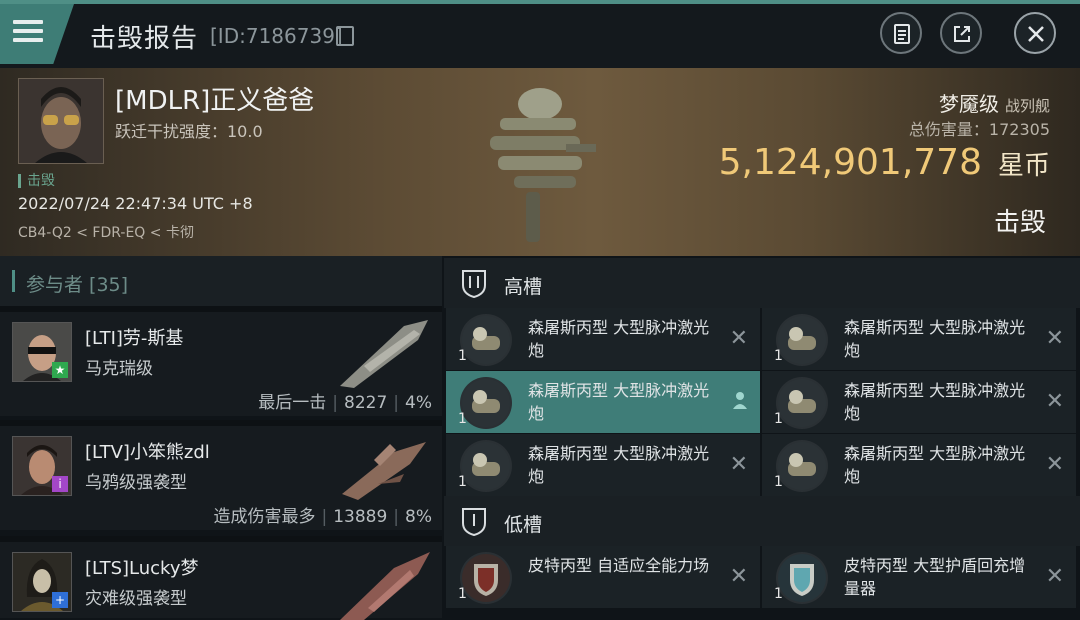  I want to click on info-icon: i, so click(60, 484).